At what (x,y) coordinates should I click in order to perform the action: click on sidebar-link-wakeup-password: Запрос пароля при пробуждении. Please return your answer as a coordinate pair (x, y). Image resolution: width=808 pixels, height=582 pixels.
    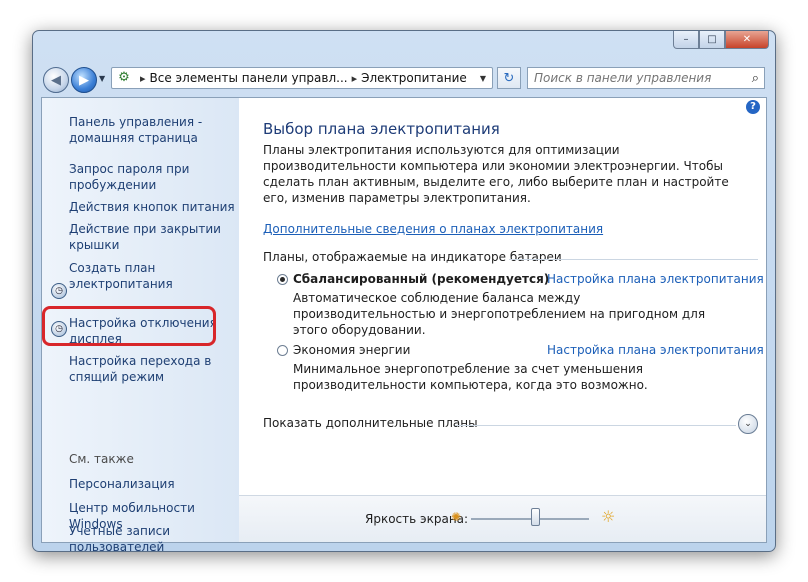
    Looking at the image, I should click on (129, 177).